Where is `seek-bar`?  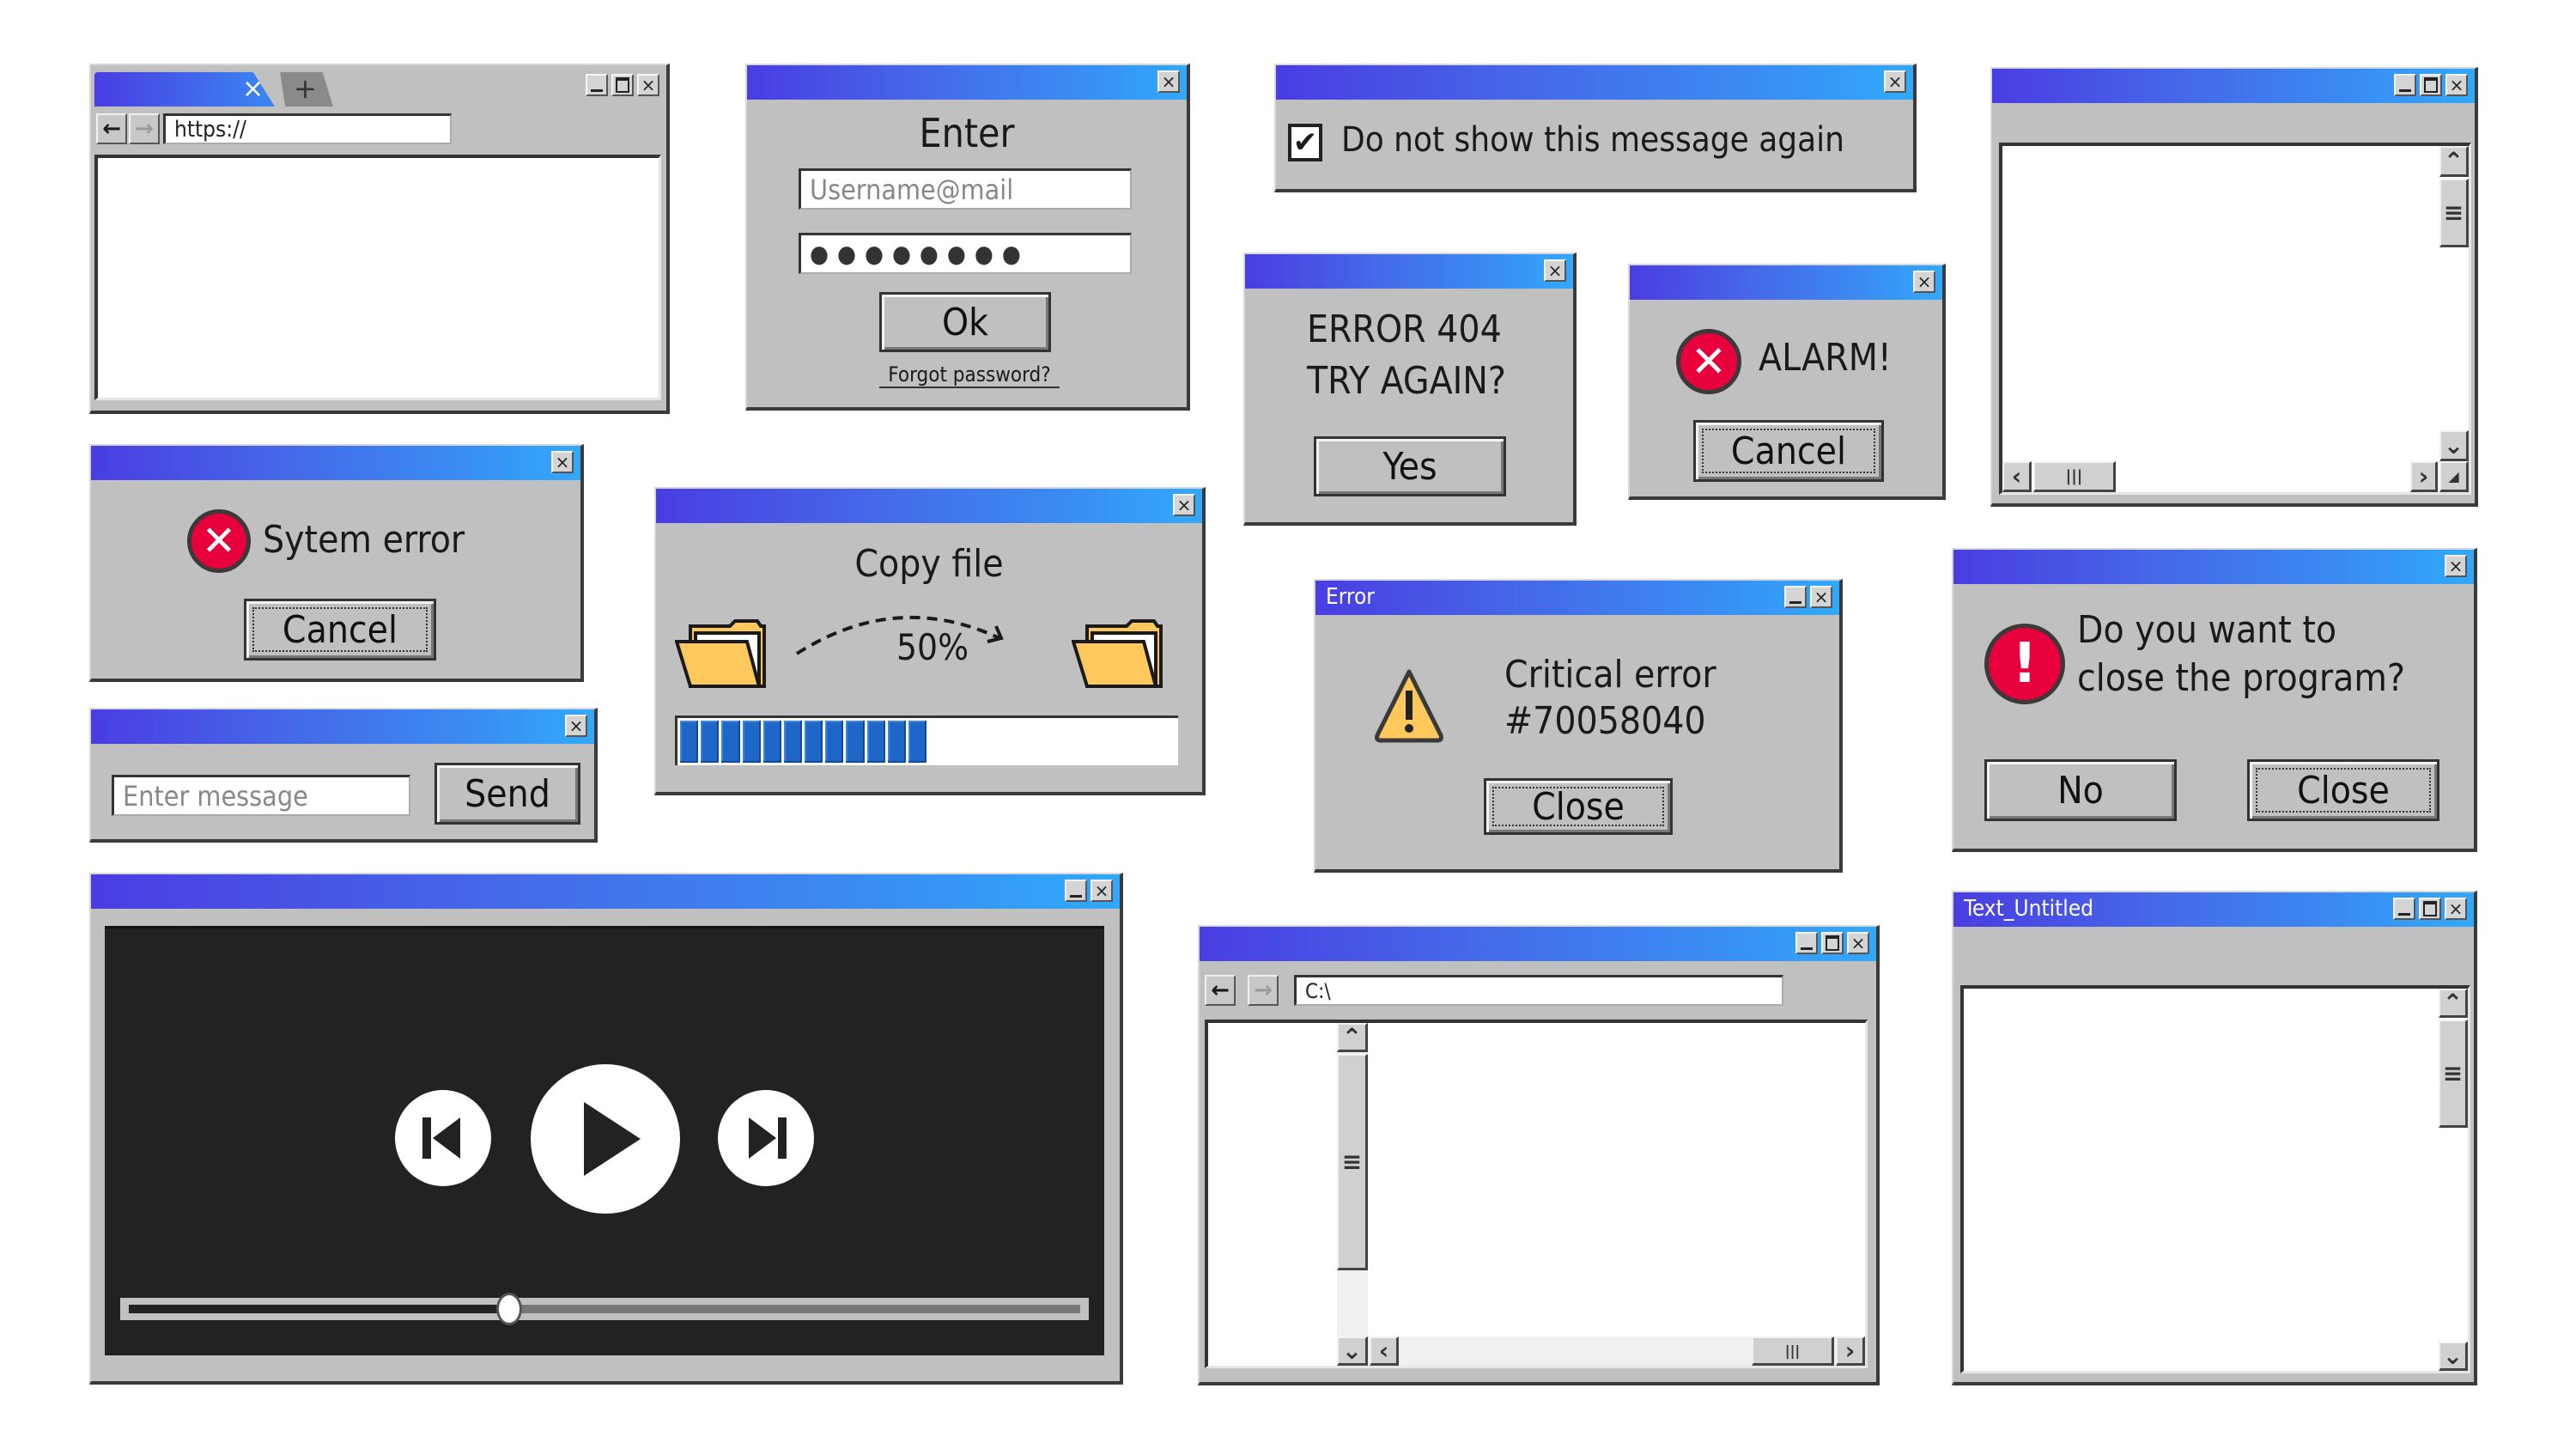
seek-bar is located at coordinates (605, 1309).